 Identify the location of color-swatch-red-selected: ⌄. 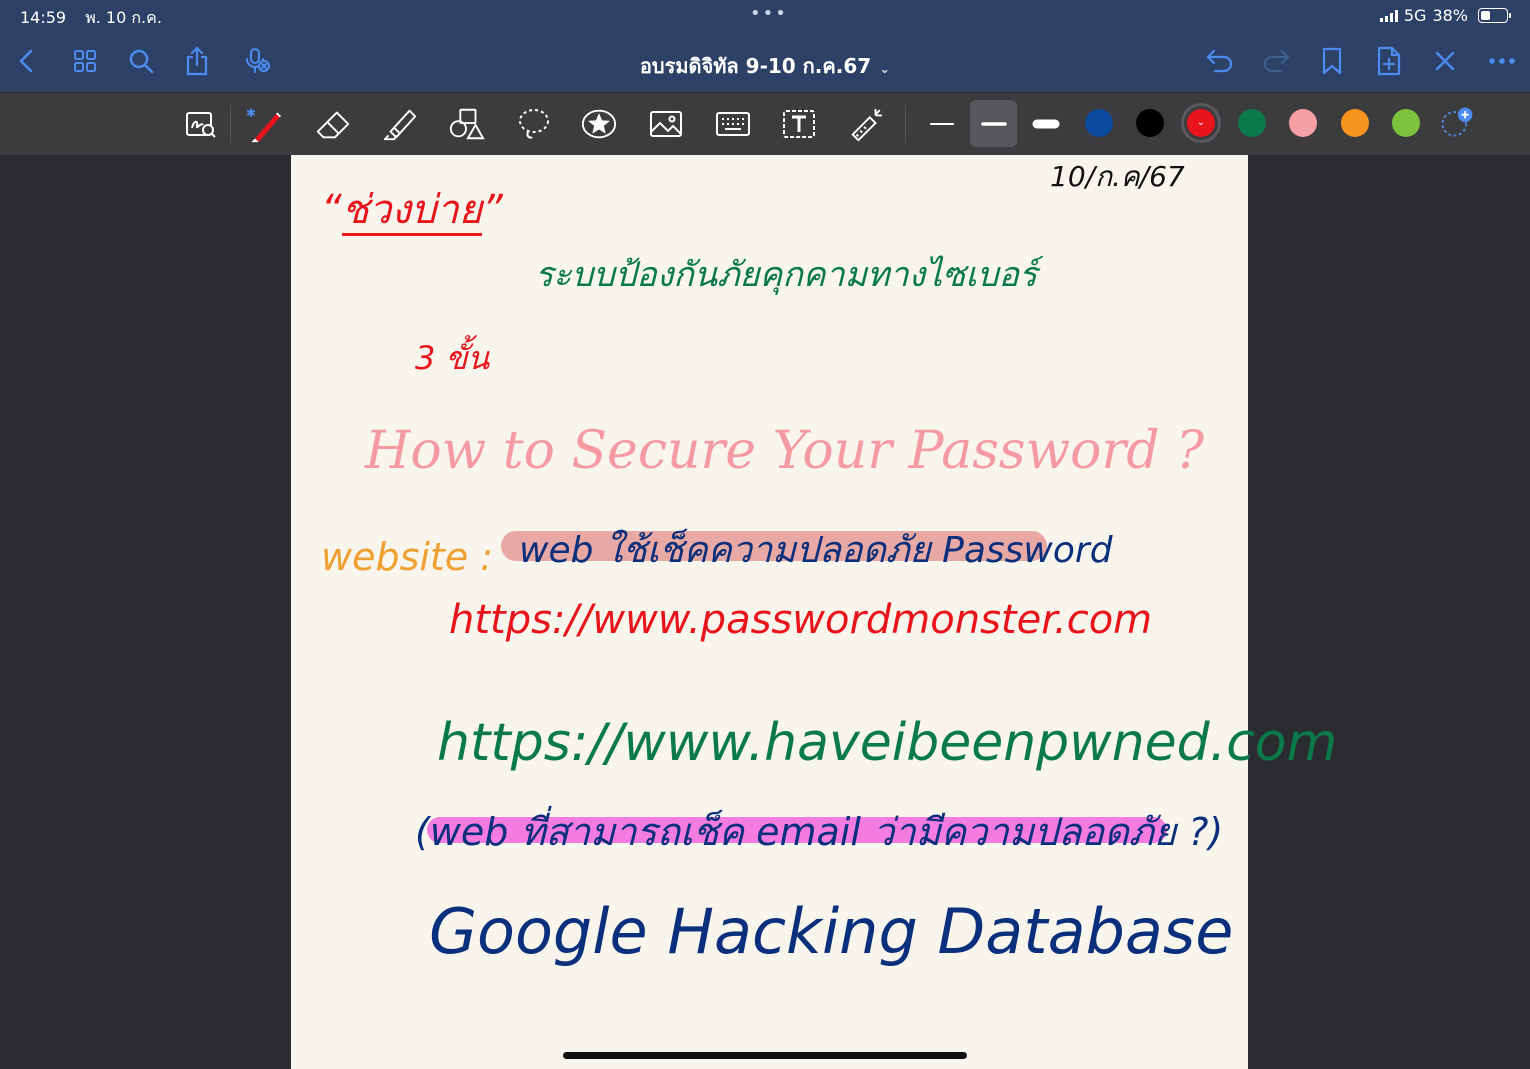
(1201, 123).